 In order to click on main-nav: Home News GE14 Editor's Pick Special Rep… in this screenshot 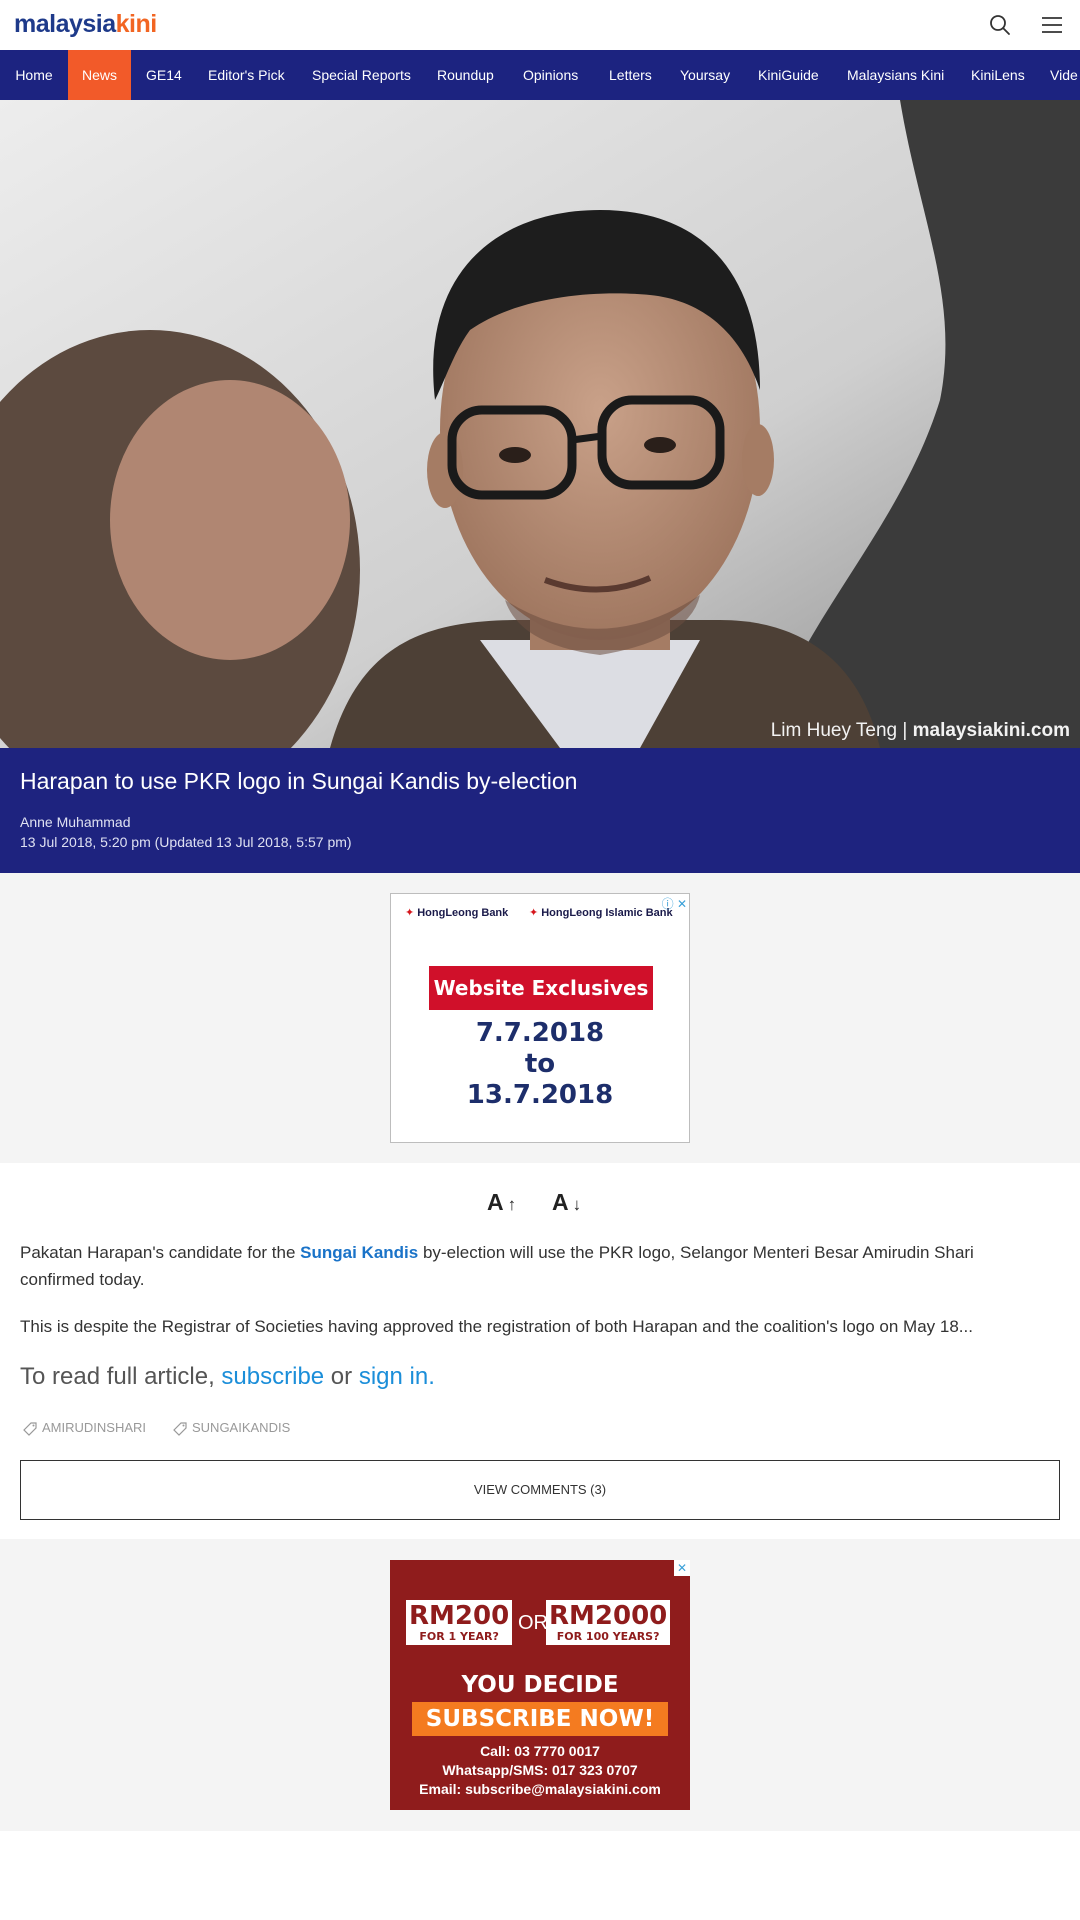, I will do `click(540, 75)`.